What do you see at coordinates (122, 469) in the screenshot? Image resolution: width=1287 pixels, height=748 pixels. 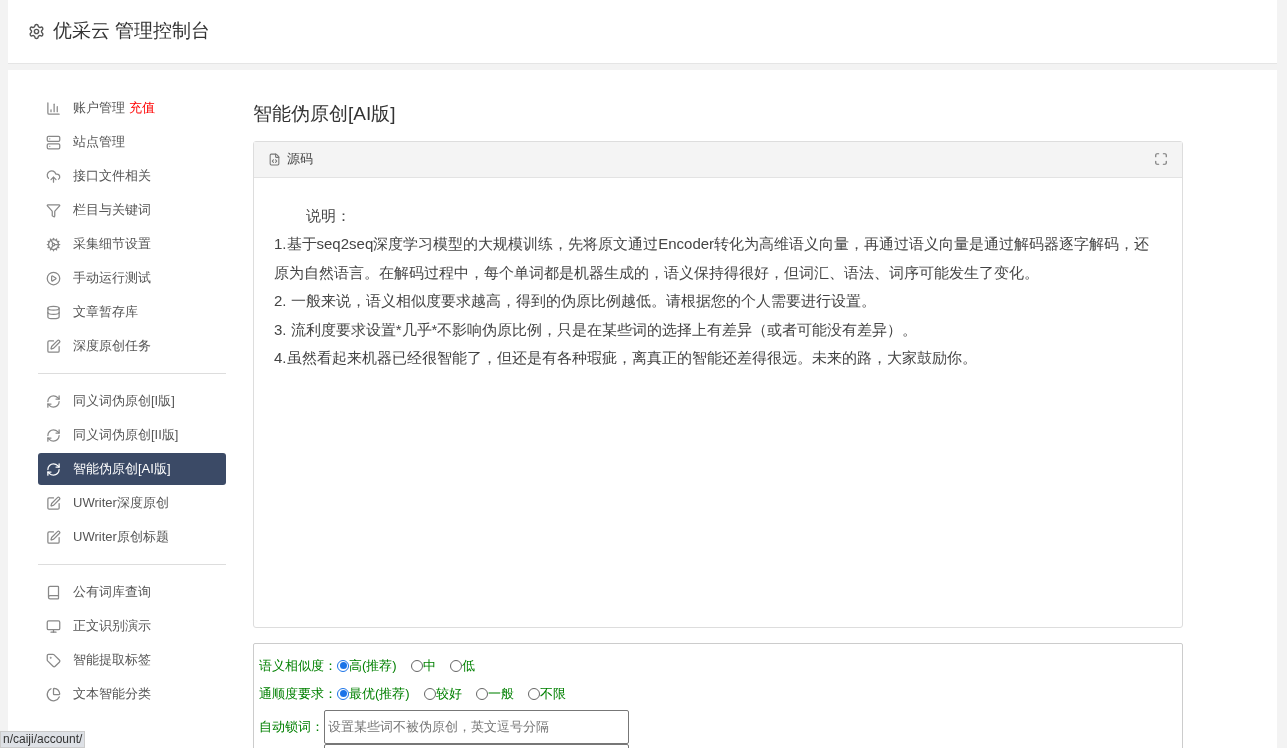 I see `sidebar-label: 智能伪原创[AI版]` at bounding box center [122, 469].